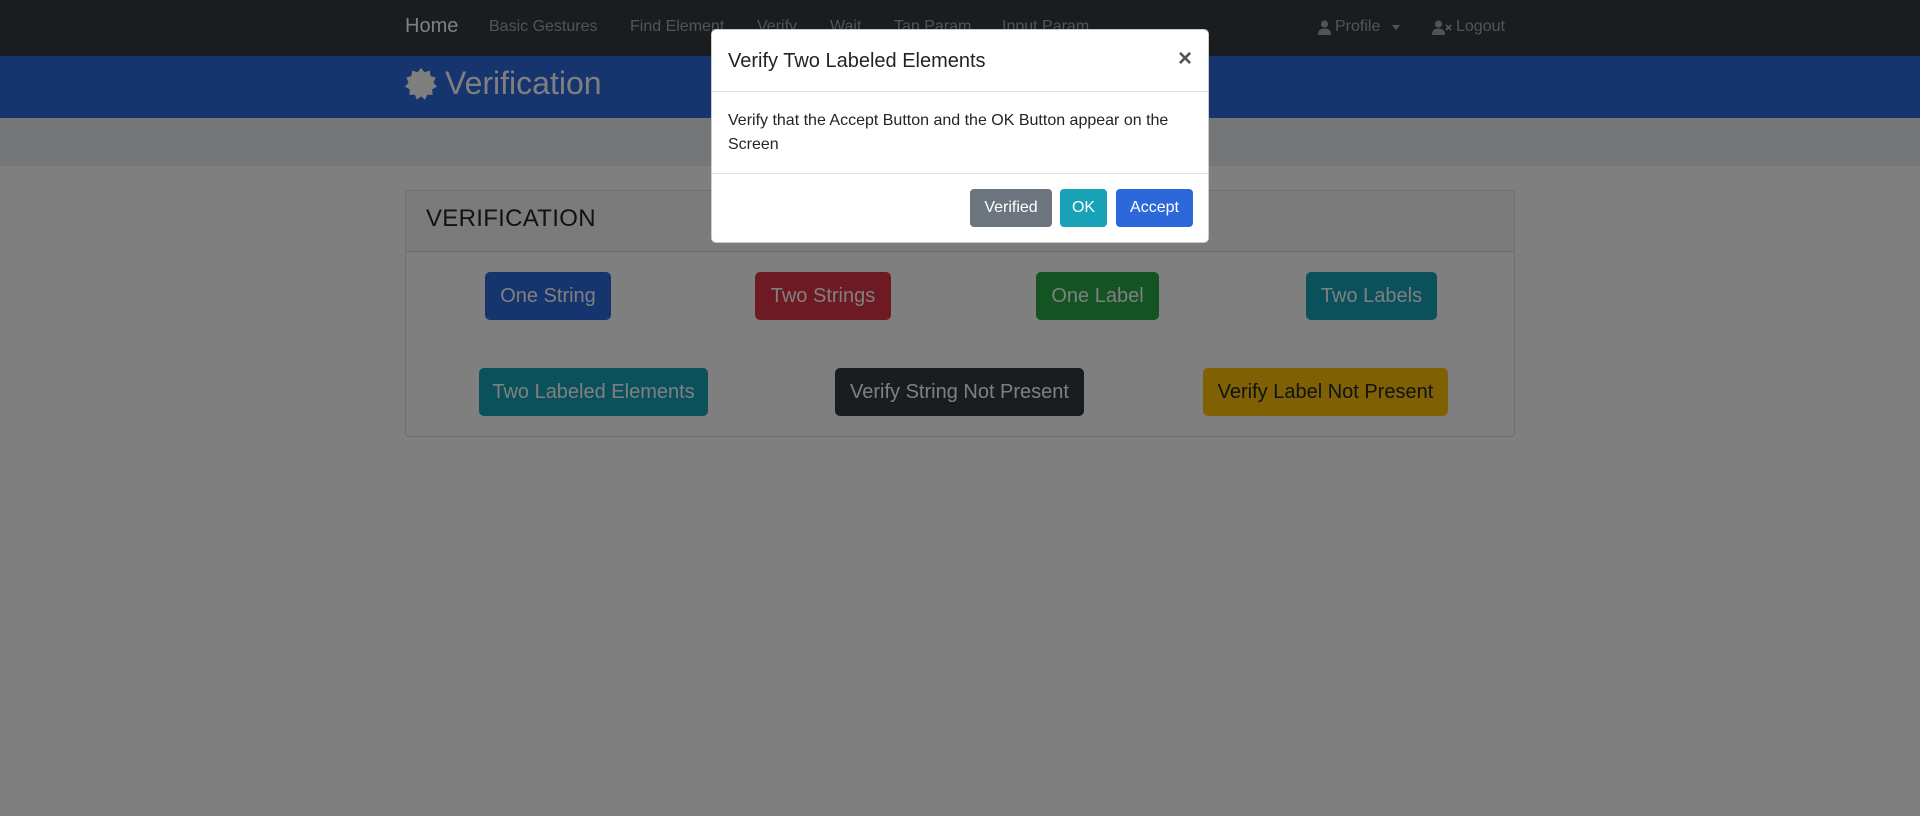 The width and height of the screenshot is (1920, 816). Describe the element at coordinates (1083, 208) in the screenshot. I see `ok-button: OK` at that location.